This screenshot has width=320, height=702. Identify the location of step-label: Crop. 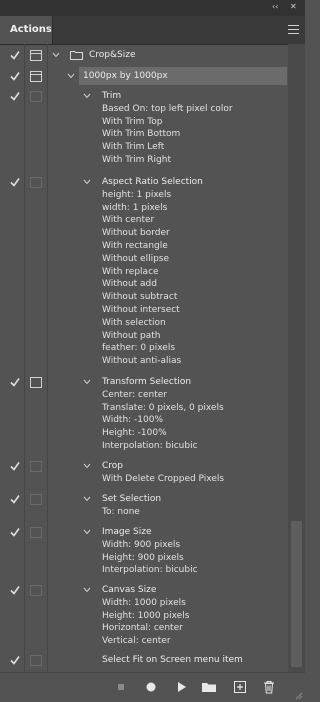
(112, 466).